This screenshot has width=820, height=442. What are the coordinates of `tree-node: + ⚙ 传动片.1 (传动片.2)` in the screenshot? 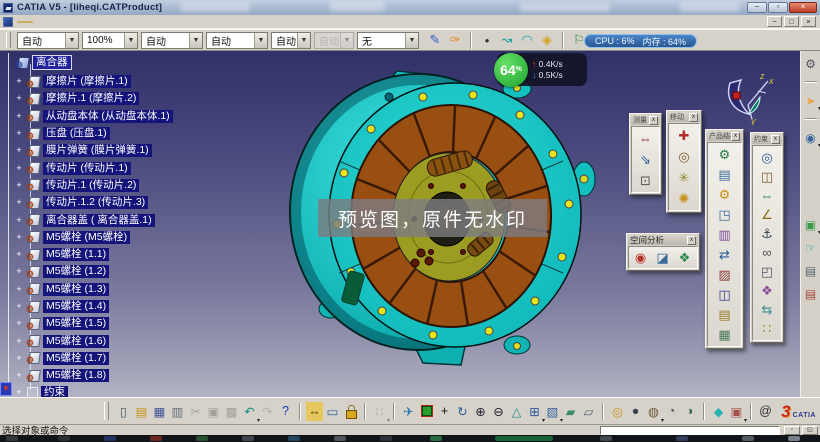 It's located at (93, 185).